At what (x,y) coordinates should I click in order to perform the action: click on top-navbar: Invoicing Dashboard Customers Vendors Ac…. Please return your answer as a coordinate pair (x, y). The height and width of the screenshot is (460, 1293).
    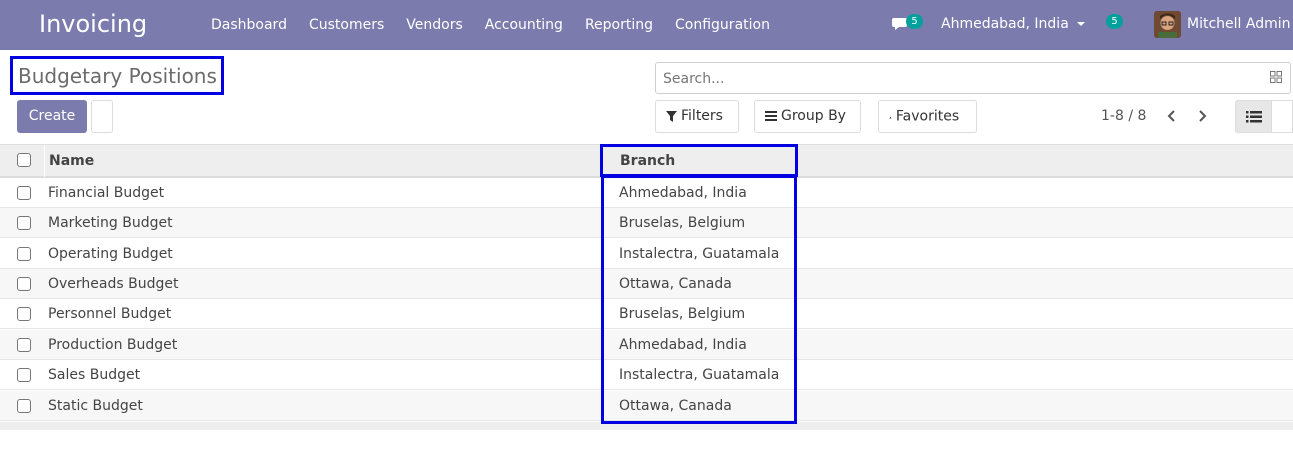
    Looking at the image, I should click on (646, 25).